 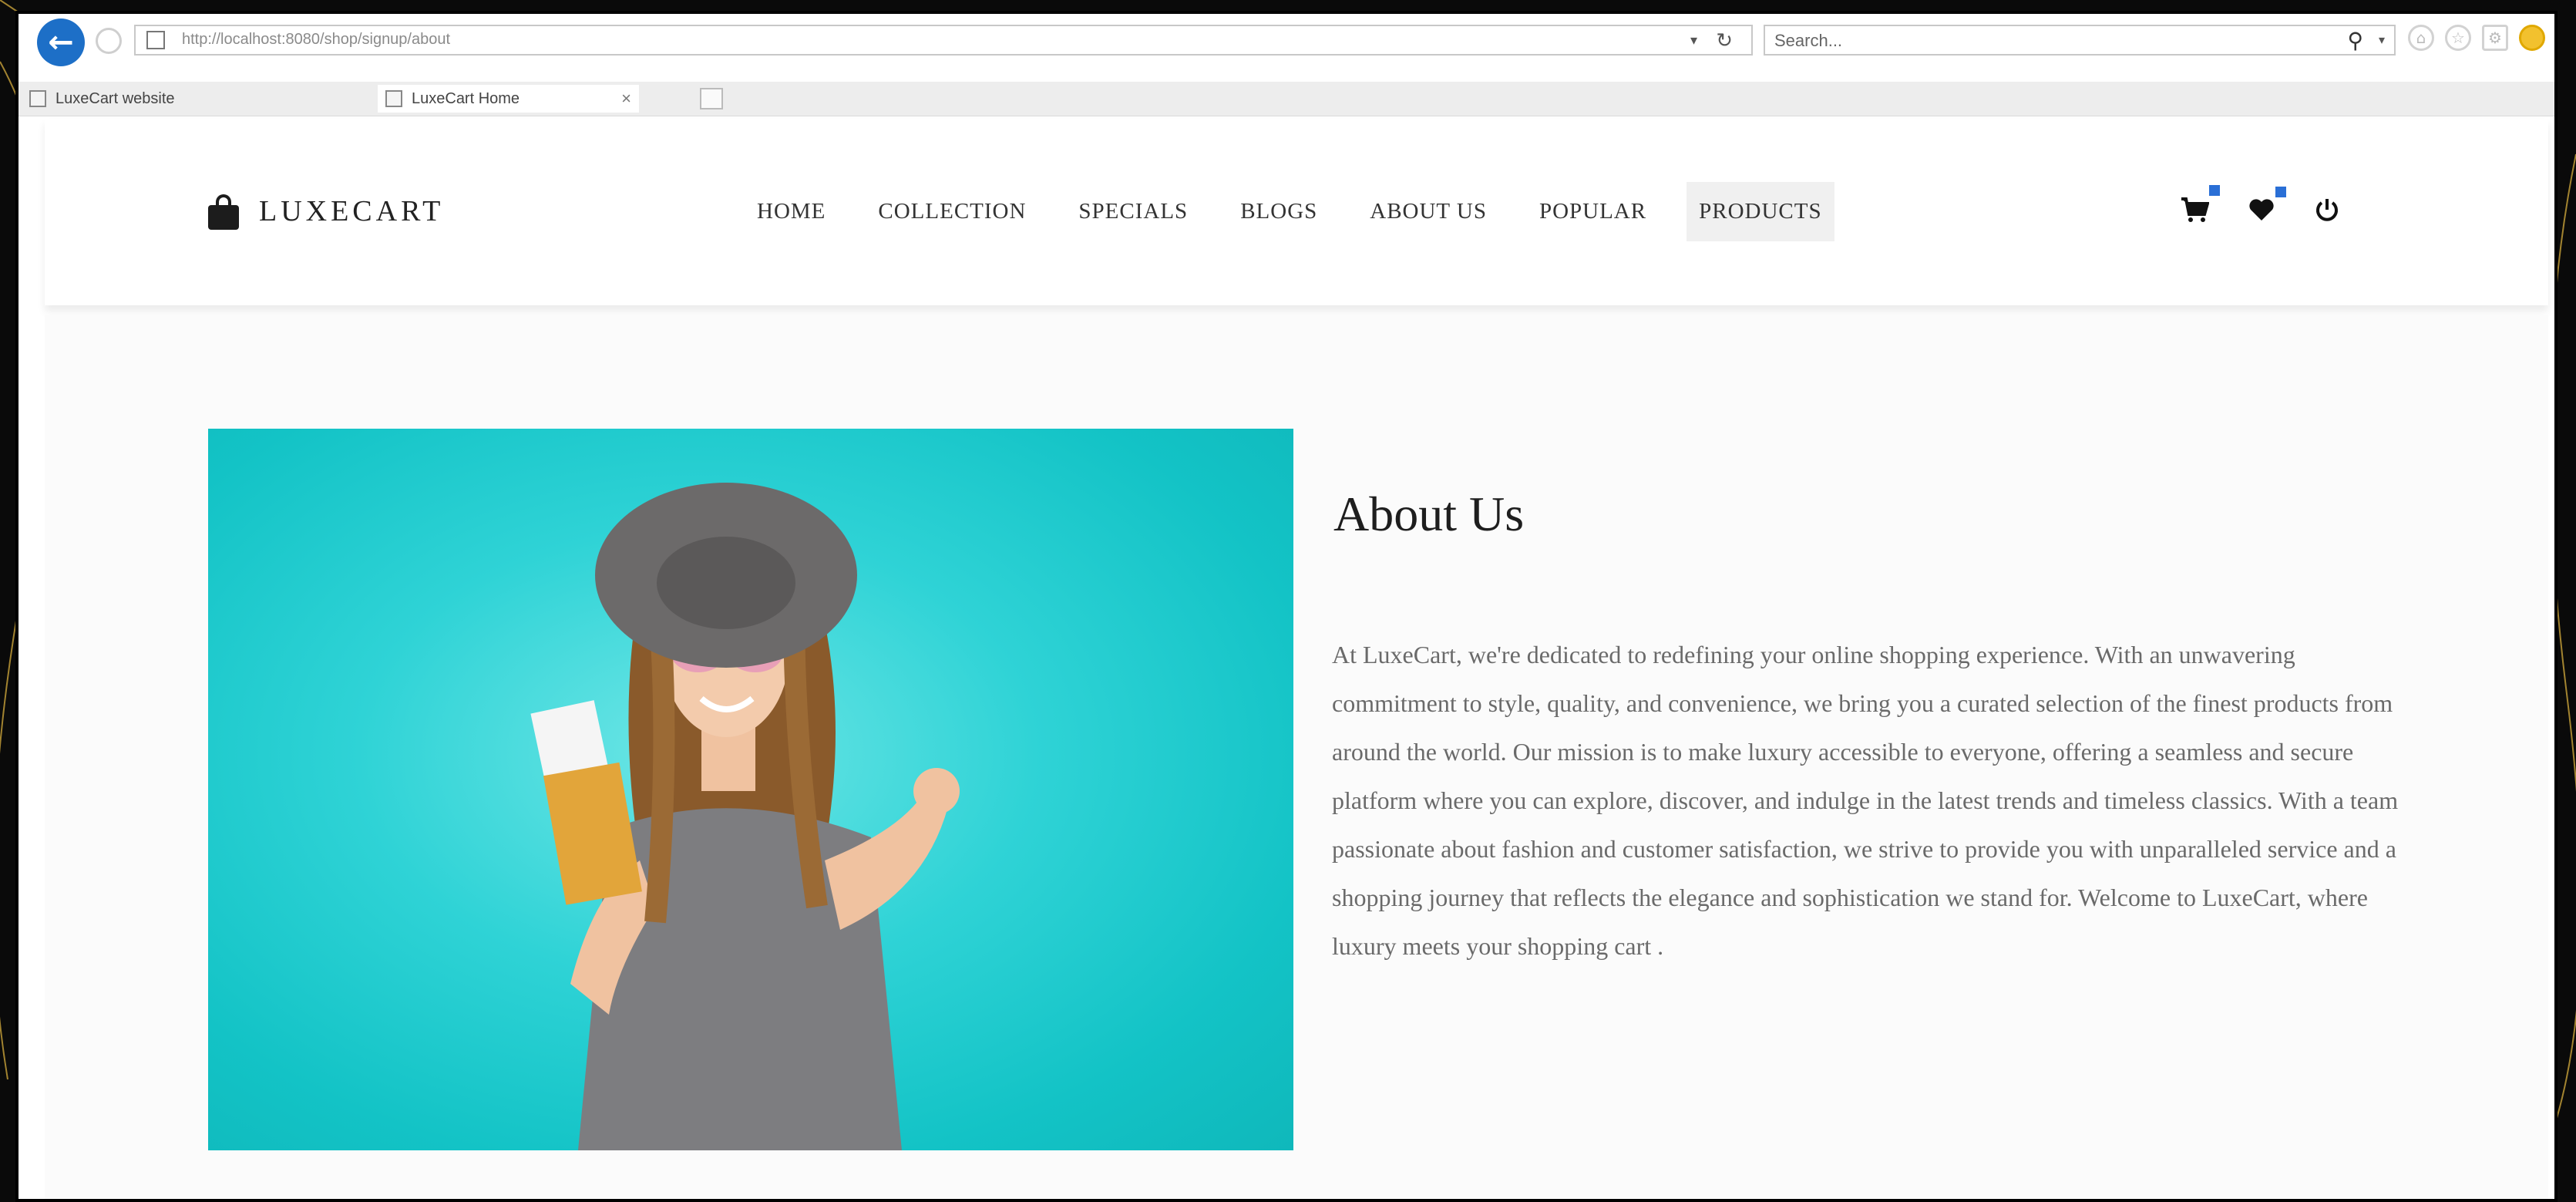 I want to click on arrow-left-icon: ←, so click(x=61, y=42).